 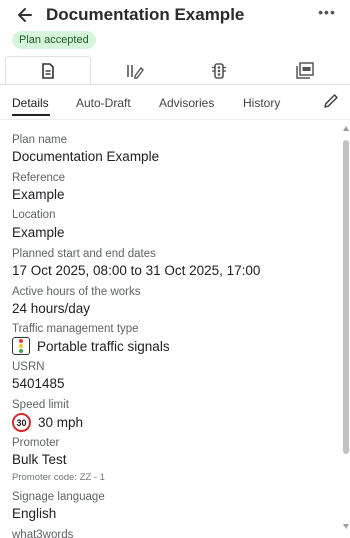 What do you see at coordinates (346, 526) in the screenshot?
I see `scroll-down-arrow-icon` at bounding box center [346, 526].